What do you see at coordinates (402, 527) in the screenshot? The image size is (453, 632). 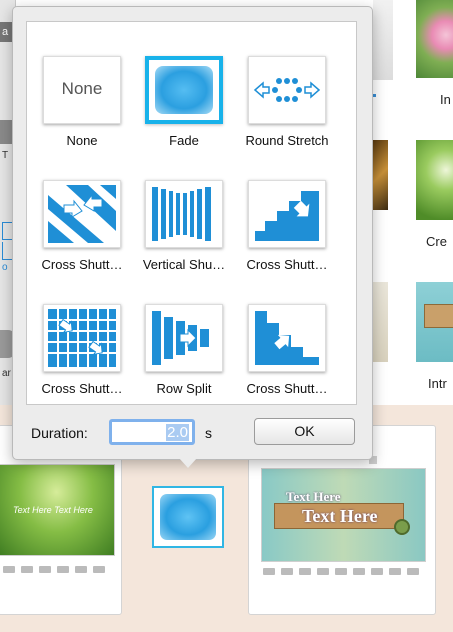 I see `flower-decoration` at bounding box center [402, 527].